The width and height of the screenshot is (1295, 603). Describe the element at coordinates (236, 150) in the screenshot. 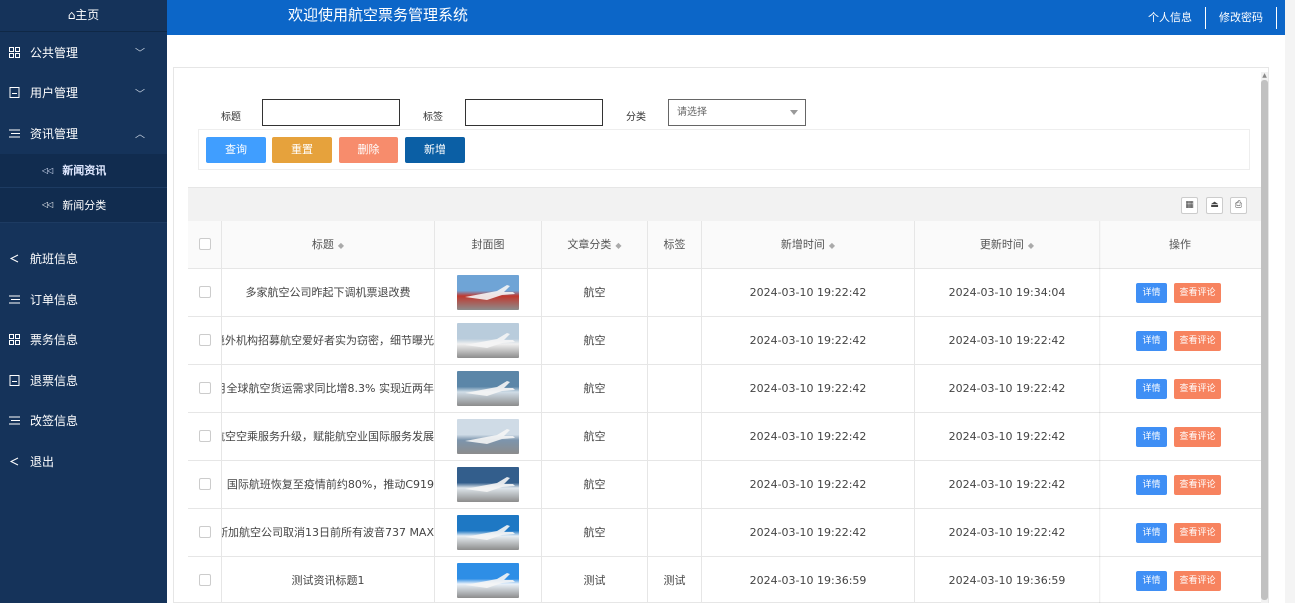

I see `query-button: 查询` at that location.